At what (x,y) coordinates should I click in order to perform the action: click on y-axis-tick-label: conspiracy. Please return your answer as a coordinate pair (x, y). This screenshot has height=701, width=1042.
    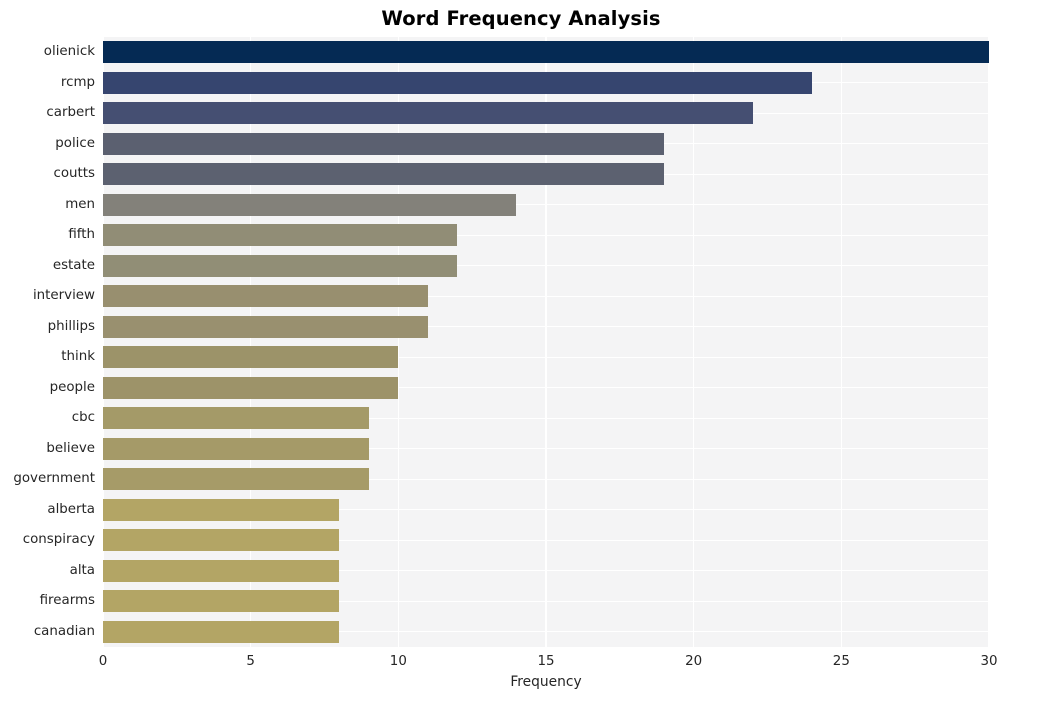
    Looking at the image, I should click on (58, 540).